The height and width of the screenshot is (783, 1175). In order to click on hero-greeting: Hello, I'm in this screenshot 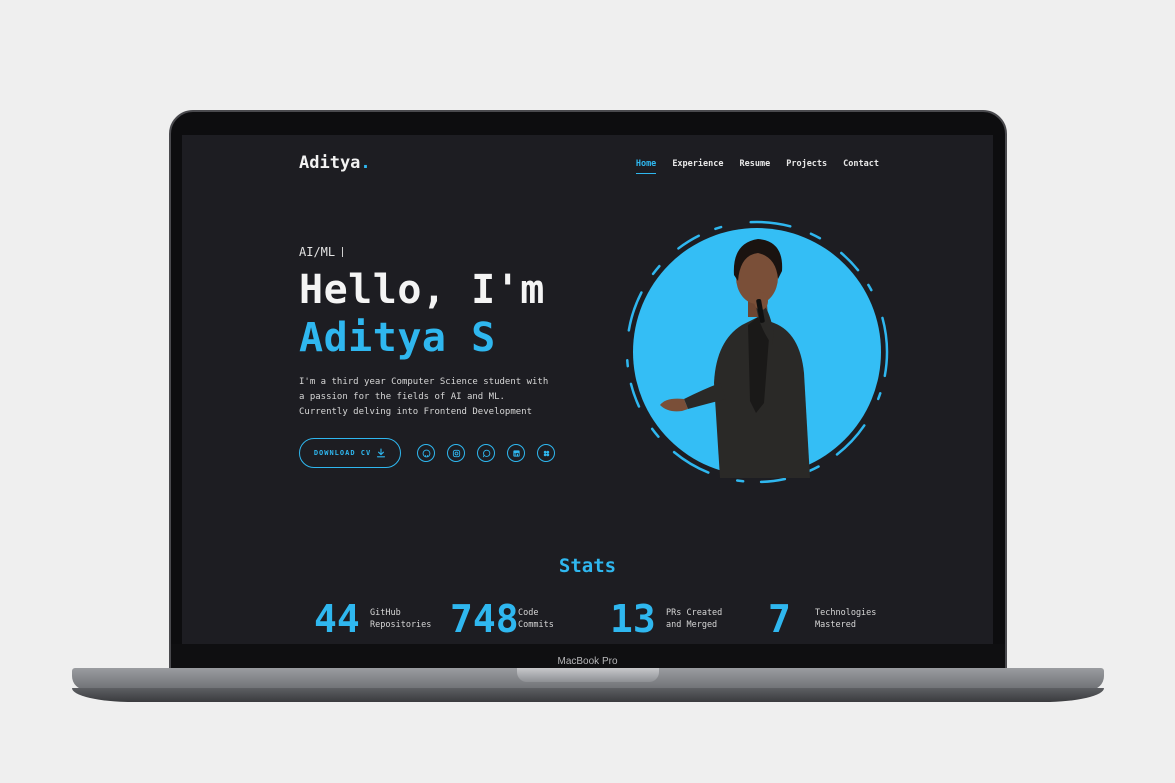, I will do `click(422, 290)`.